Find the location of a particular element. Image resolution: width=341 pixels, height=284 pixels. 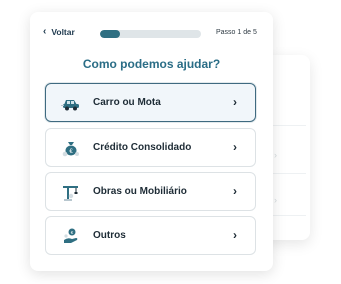

option-label: Outros is located at coordinates (109, 235).